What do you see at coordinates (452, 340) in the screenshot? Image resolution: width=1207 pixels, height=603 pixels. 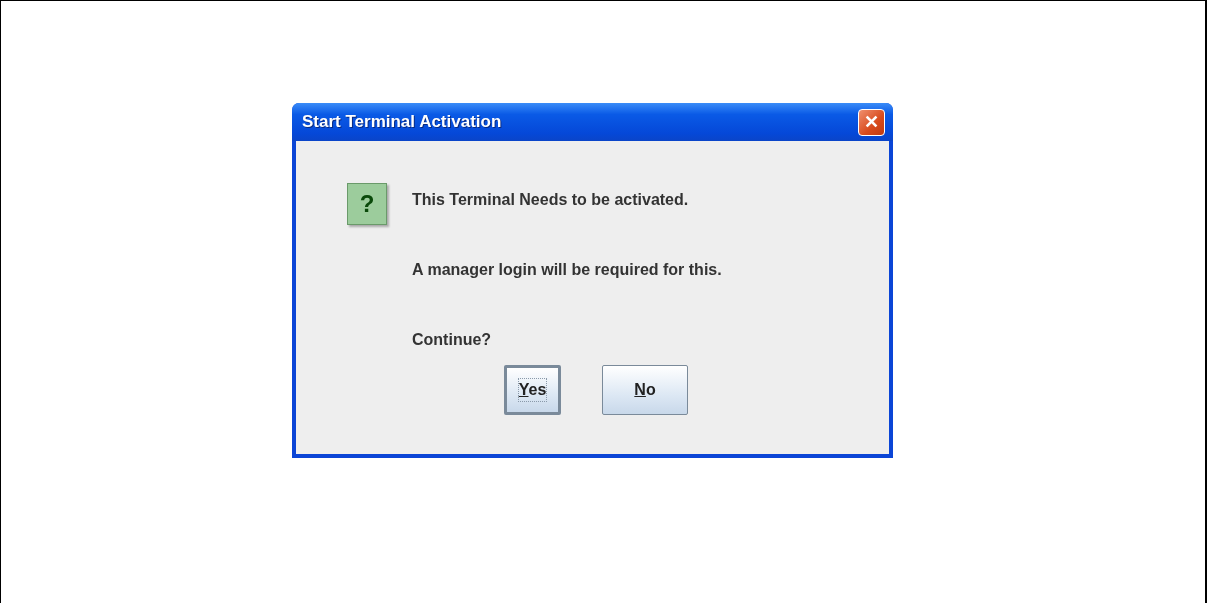 I see `message-text: Continue?` at bounding box center [452, 340].